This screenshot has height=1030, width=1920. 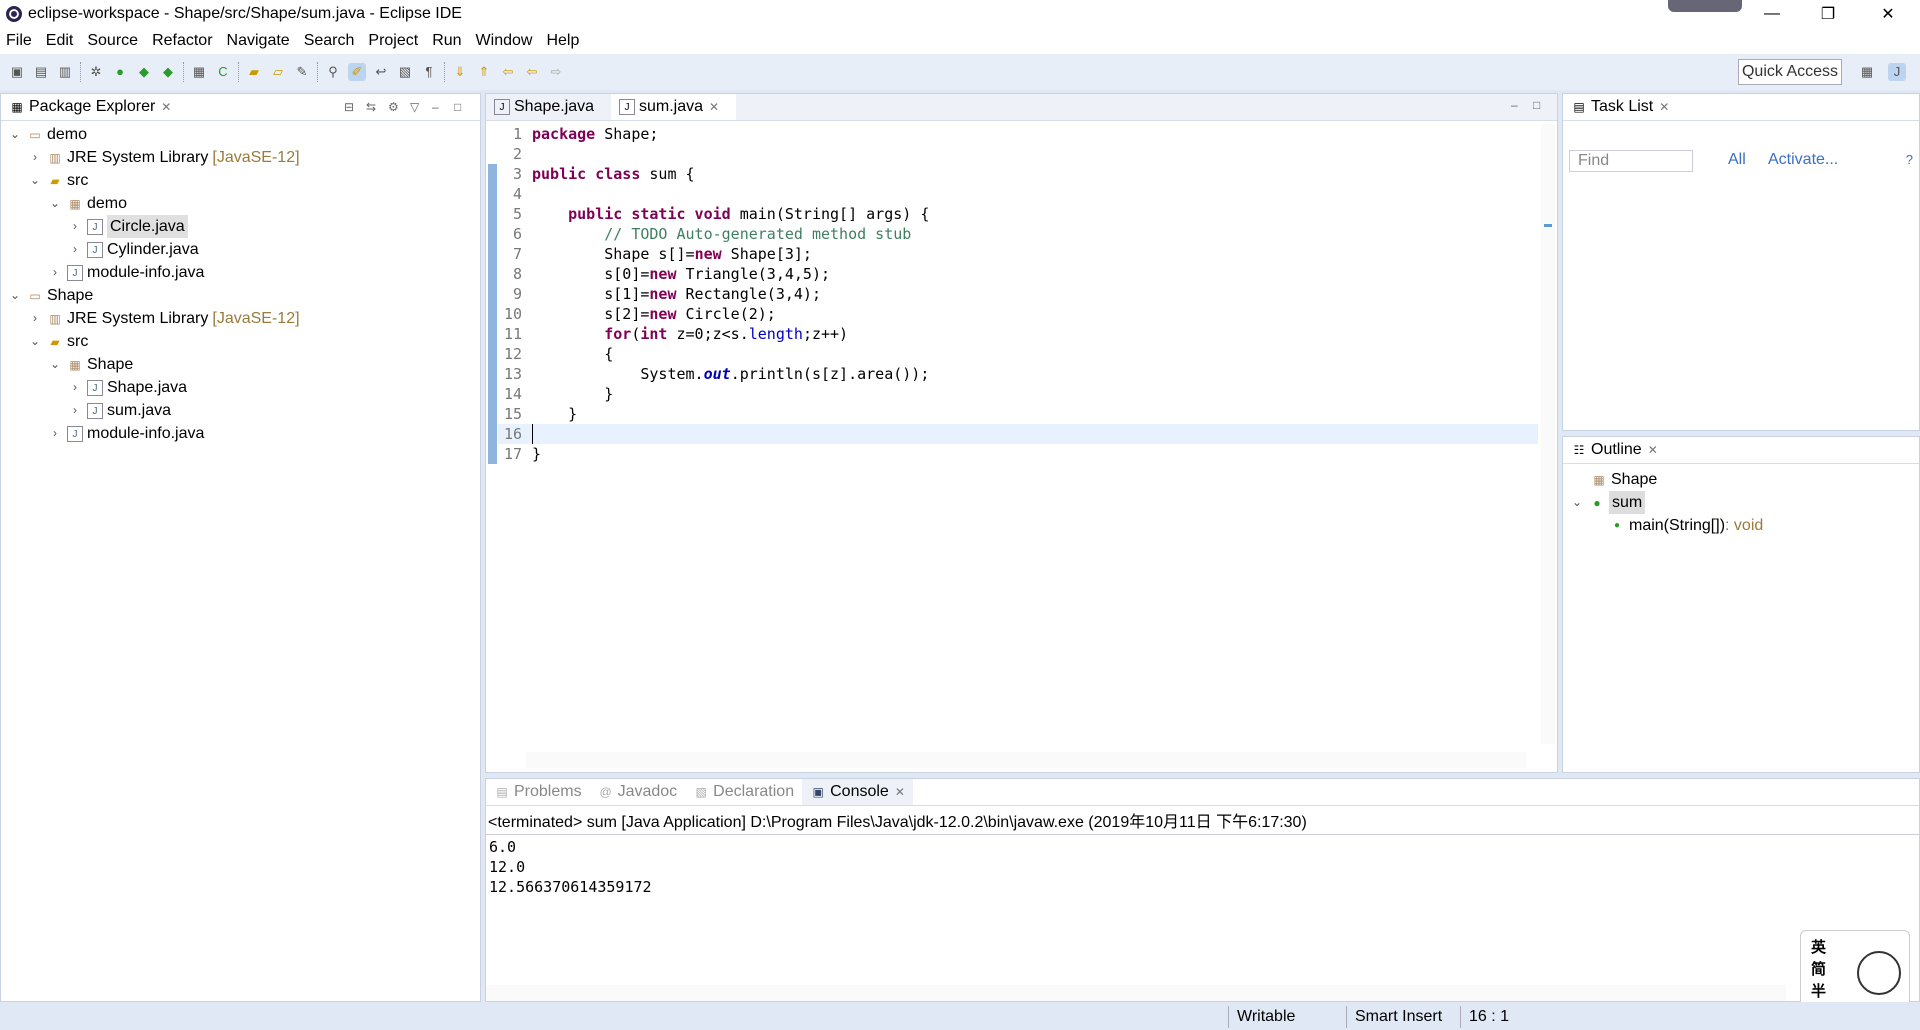 What do you see at coordinates (60, 41) in the screenshot?
I see `menu-edit: Edit` at bounding box center [60, 41].